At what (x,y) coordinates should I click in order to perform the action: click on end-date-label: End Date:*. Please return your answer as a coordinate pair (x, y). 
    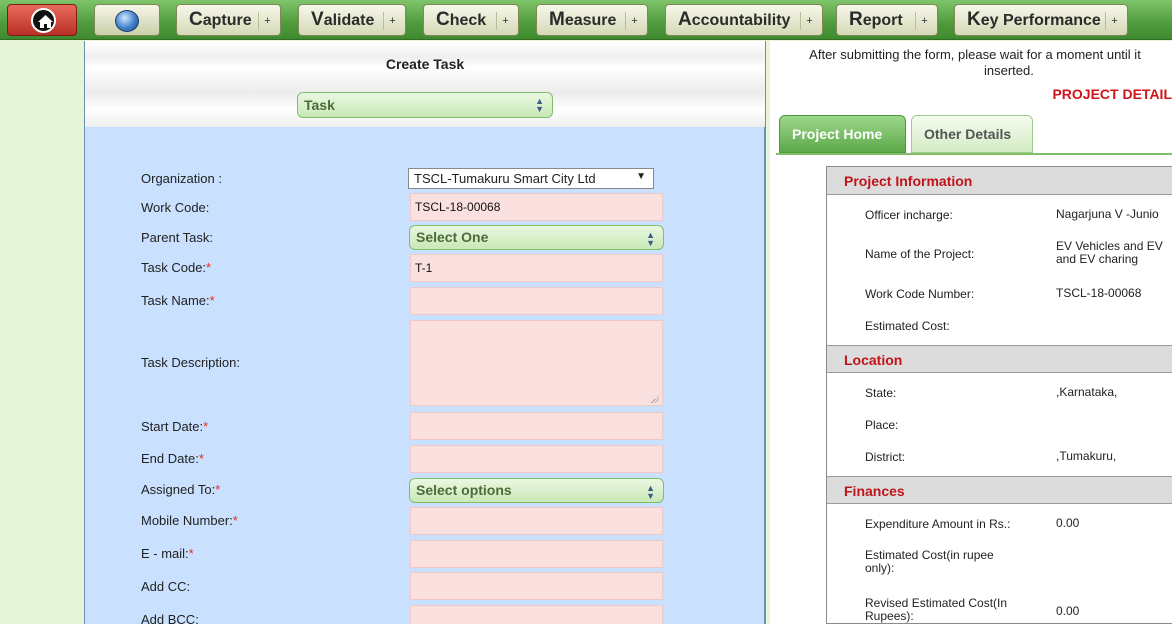
    Looking at the image, I should click on (172, 458).